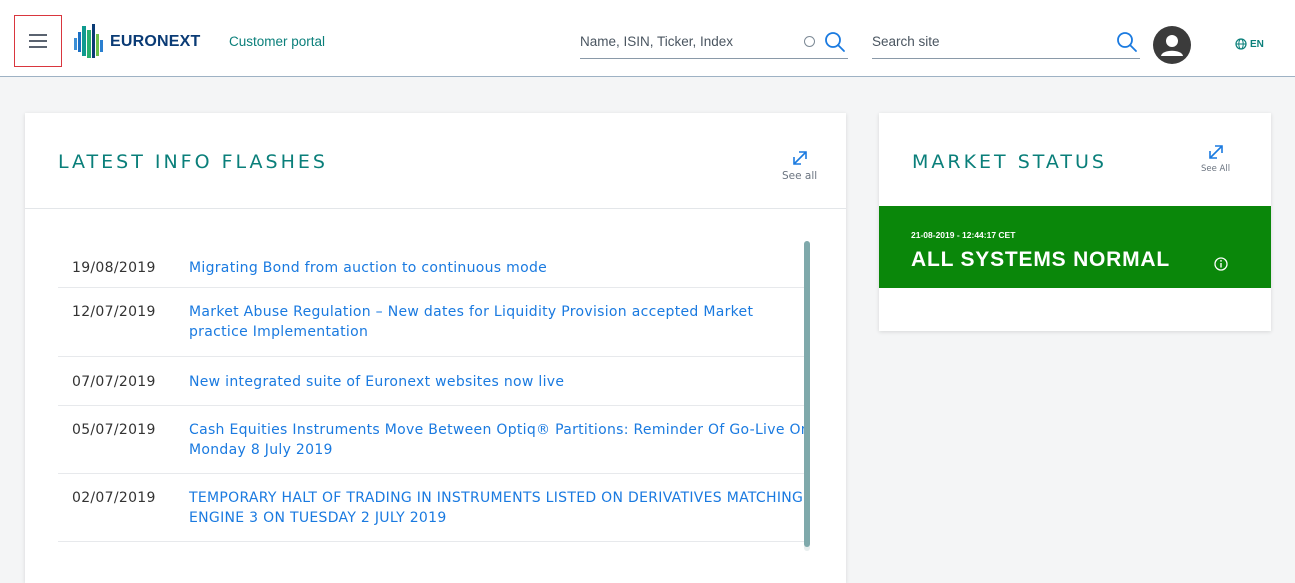 This screenshot has width=1295, height=583. I want to click on euronext-logo: EURONEXT, so click(137, 42).